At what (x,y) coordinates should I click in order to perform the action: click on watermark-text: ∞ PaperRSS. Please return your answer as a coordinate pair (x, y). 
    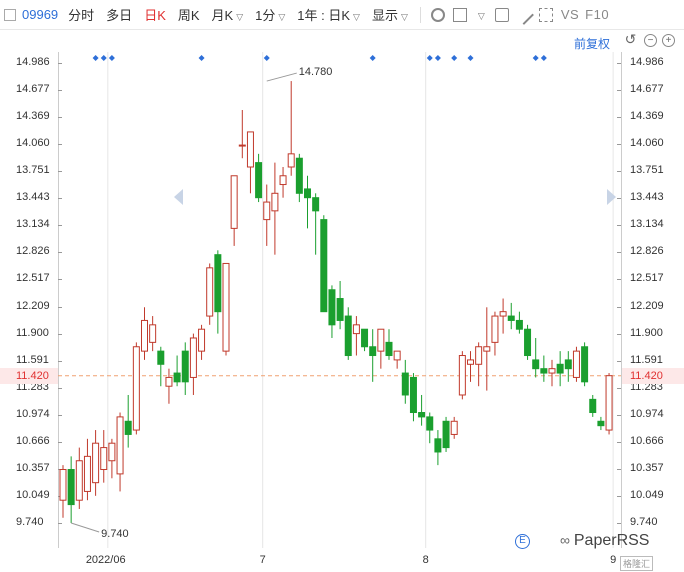
    Looking at the image, I should click on (604, 541).